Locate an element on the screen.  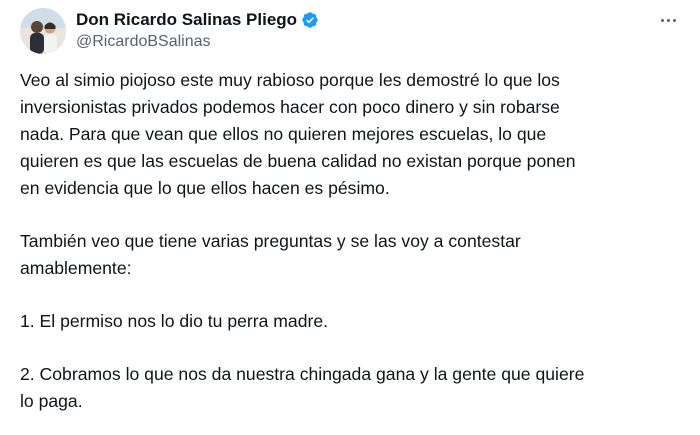
avatar is located at coordinates (43, 31).